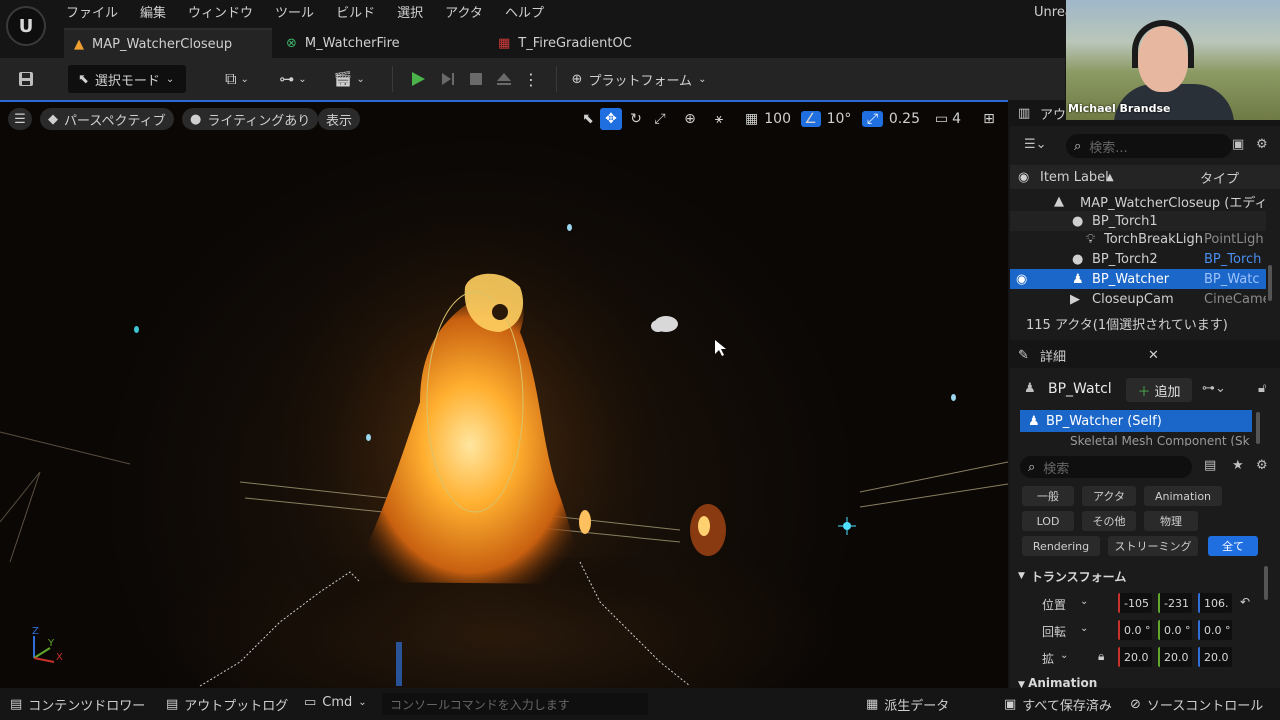  Describe the element at coordinates (1175, 630) in the screenshot. I see `rotation-y-field: 0.0 °` at that location.